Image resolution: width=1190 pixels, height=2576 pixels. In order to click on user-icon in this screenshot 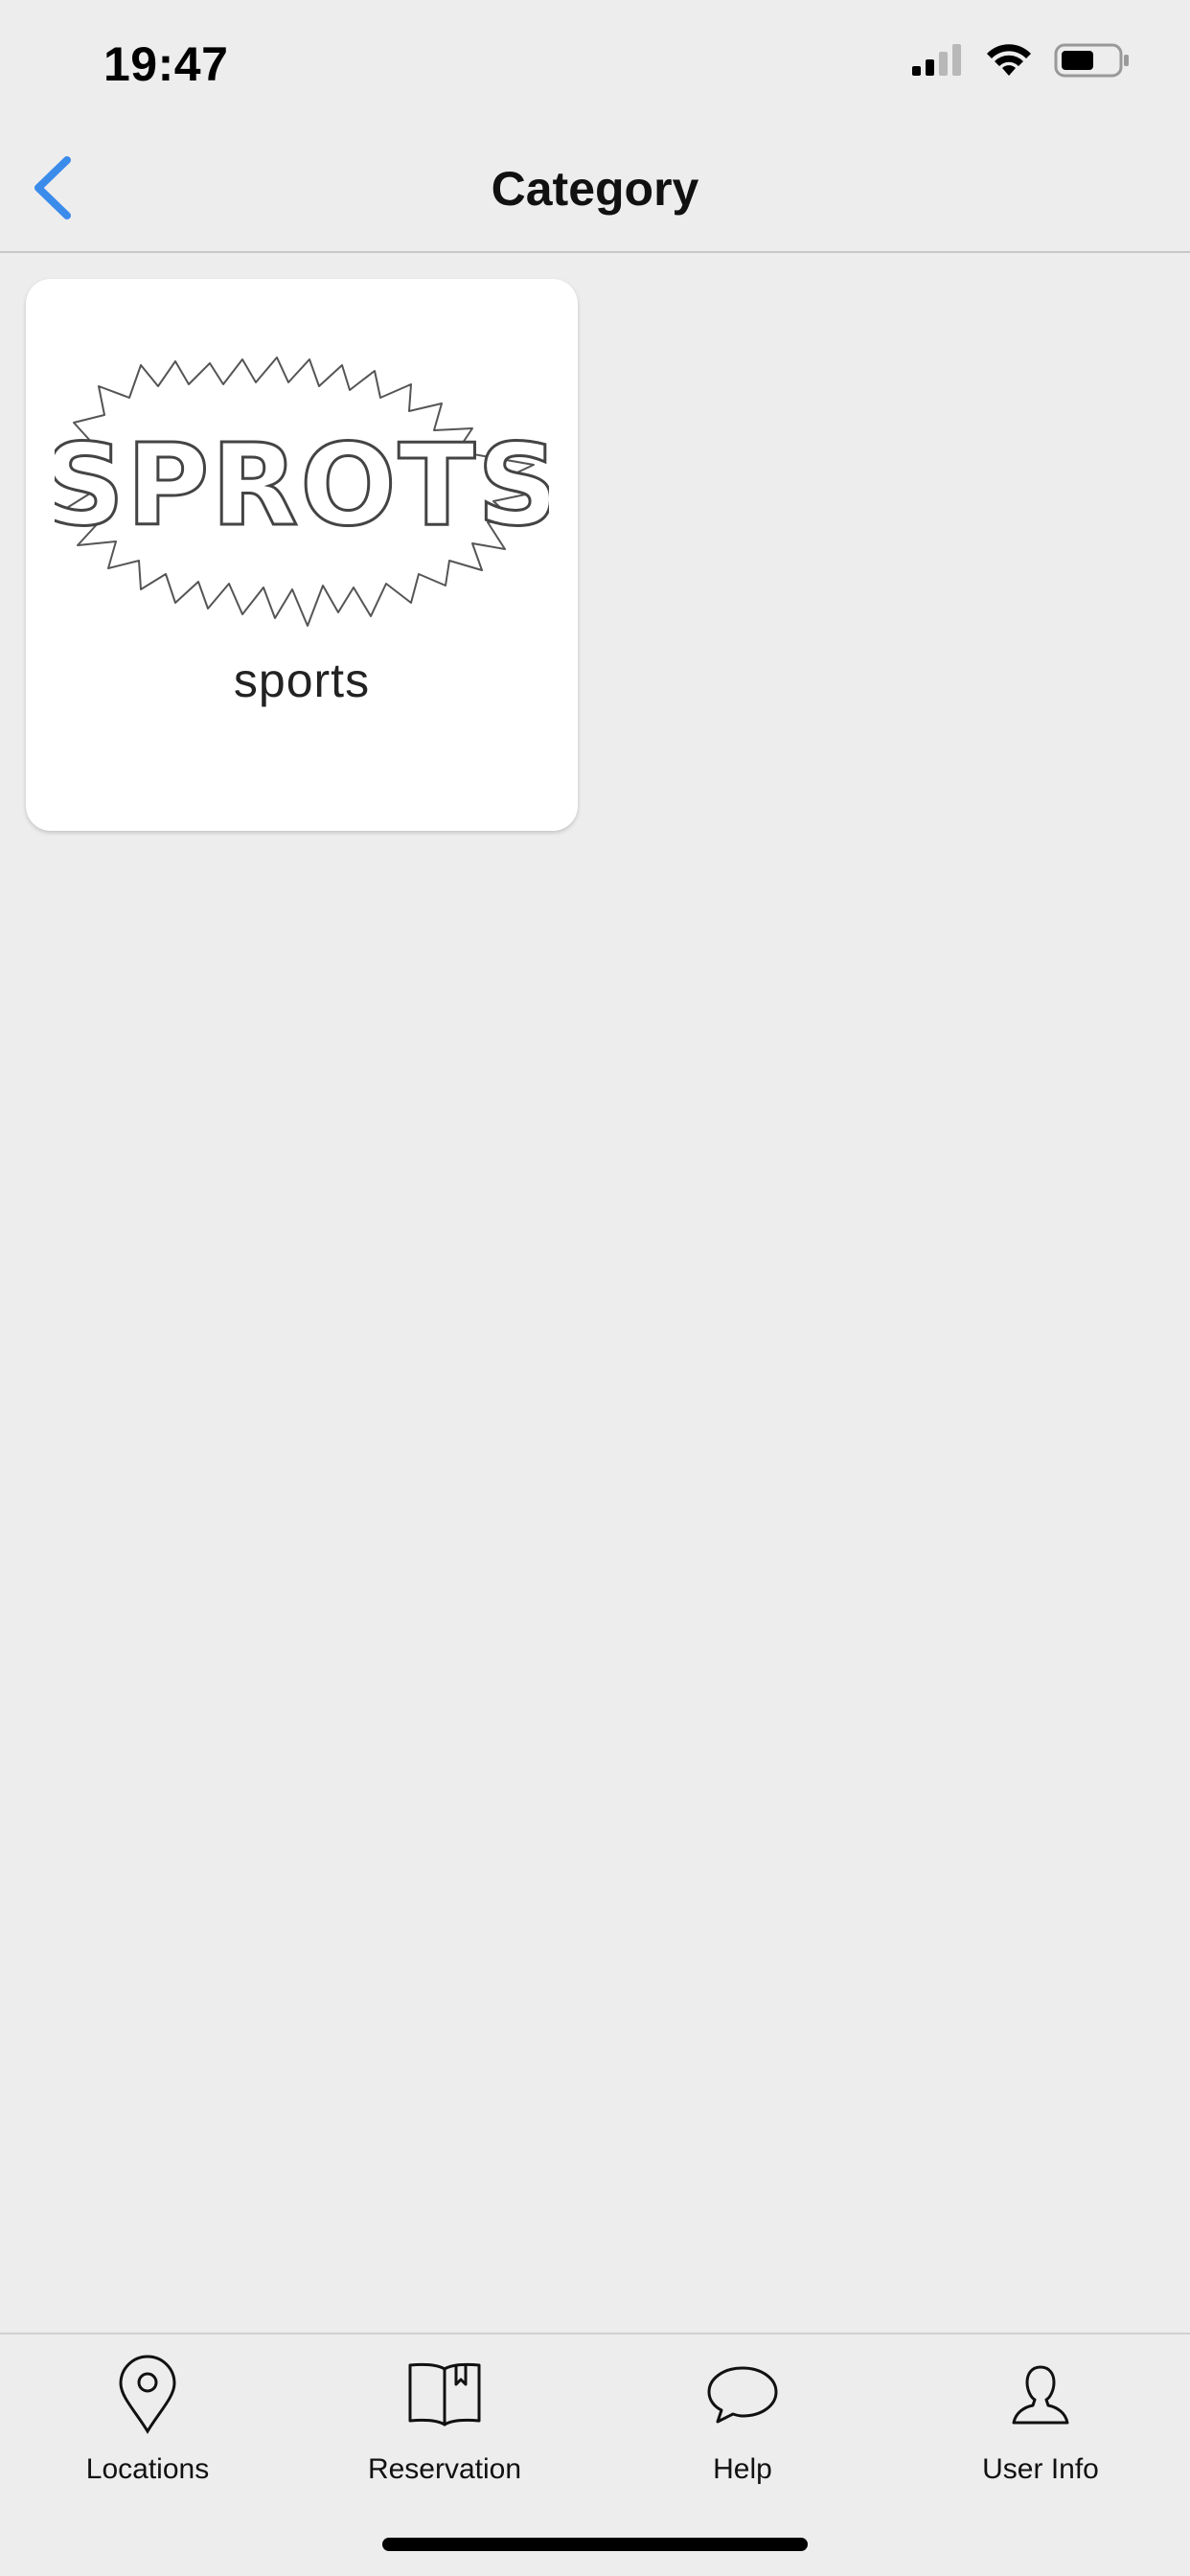, I will do `click(1040, 2395)`.